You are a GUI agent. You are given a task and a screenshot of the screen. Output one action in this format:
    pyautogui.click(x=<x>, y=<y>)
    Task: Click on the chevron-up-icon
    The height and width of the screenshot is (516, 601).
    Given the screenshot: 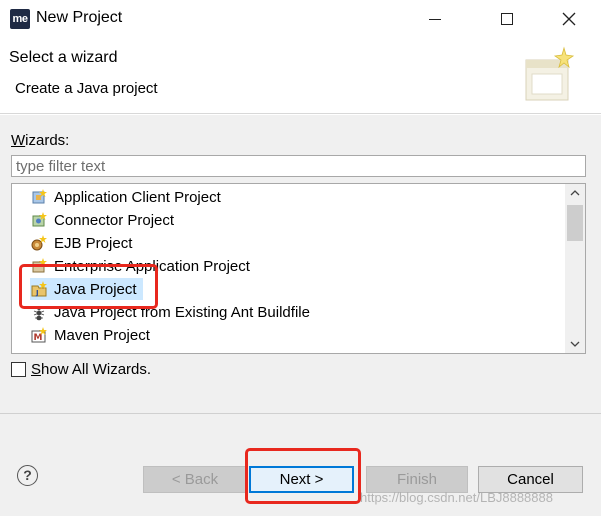 What is the action you would take?
    pyautogui.click(x=575, y=193)
    